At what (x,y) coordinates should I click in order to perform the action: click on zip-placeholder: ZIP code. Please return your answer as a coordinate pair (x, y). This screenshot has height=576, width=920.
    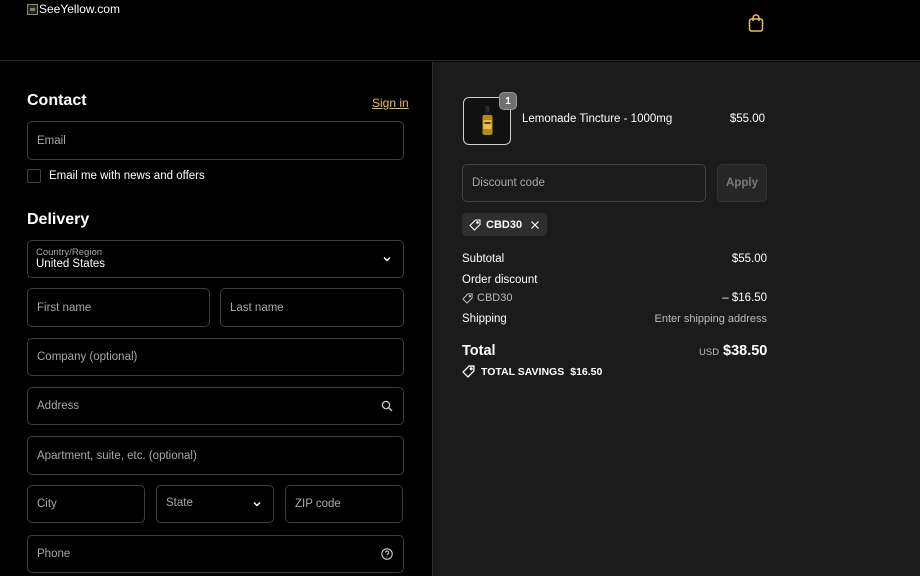
    Looking at the image, I should click on (318, 504).